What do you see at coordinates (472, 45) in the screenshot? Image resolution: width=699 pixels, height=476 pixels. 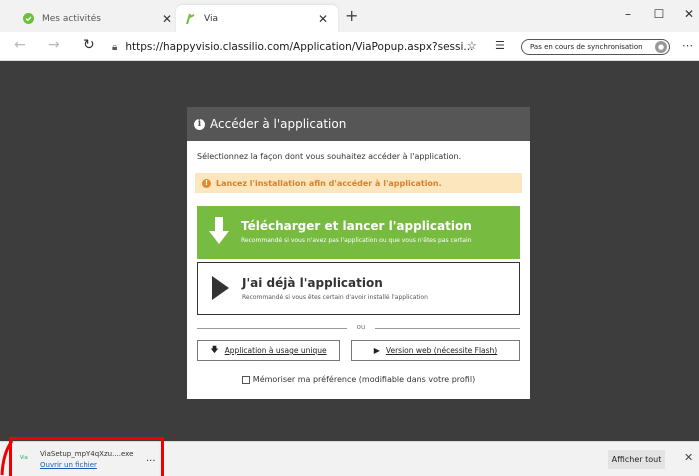 I see `favorite-star-icon: ☆` at bounding box center [472, 45].